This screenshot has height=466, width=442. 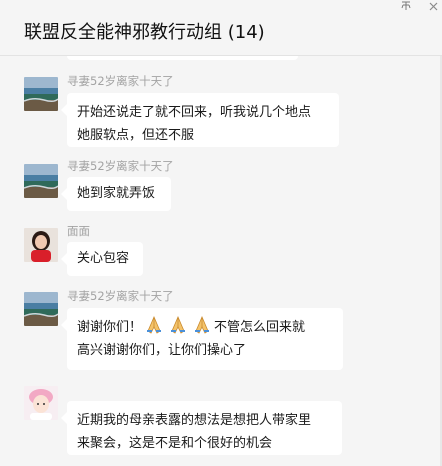 I want to click on message-text: 开始还说走了就不回来，听我说几个地点, so click(x=194, y=112).